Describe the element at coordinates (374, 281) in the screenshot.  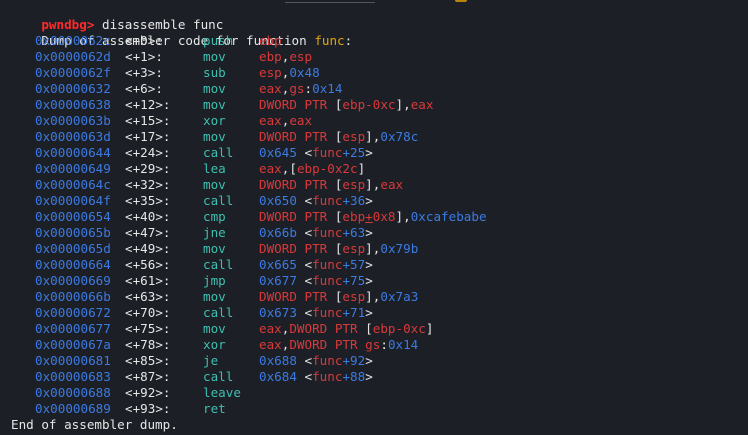
I see `instruction-row: 0x00000669 <+61>: jmp 0x677 <func+75>` at that location.